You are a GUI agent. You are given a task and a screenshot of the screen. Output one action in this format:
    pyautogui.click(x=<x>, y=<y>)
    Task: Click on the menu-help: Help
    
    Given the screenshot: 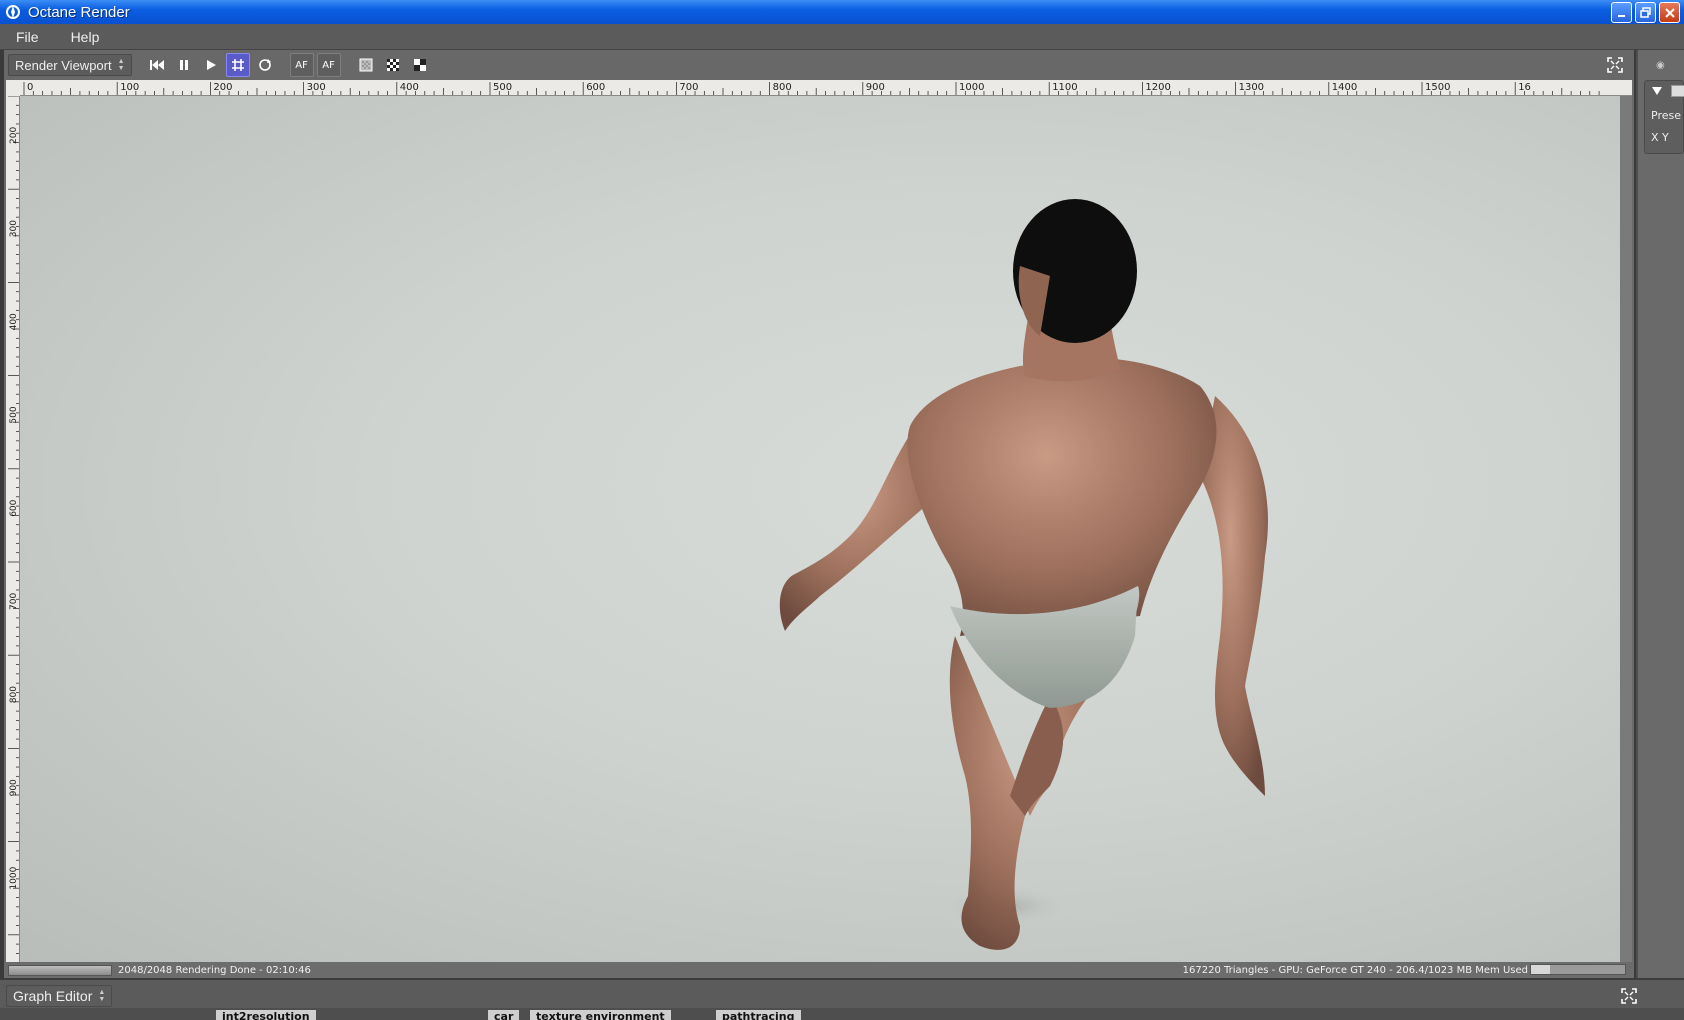 What is the action you would take?
    pyautogui.click(x=85, y=37)
    